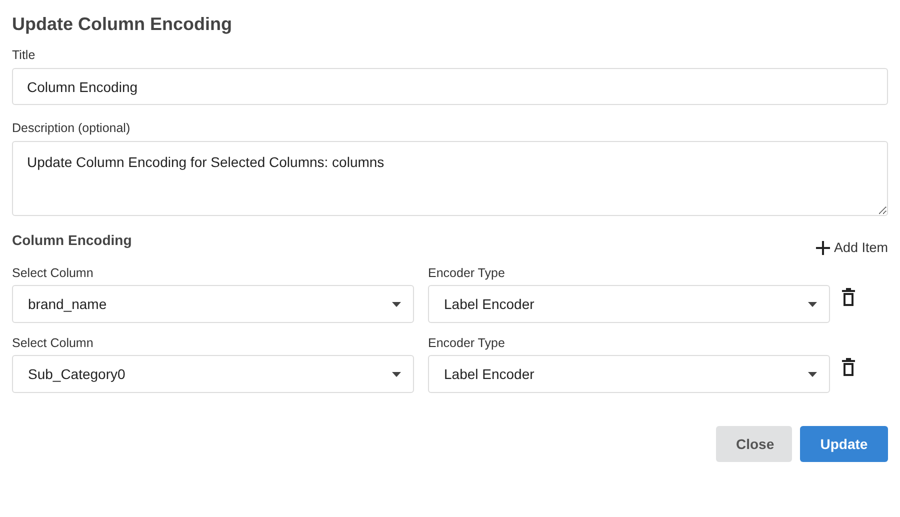 The image size is (900, 517). What do you see at coordinates (450, 86) in the screenshot?
I see `title-field: Column Encoding` at bounding box center [450, 86].